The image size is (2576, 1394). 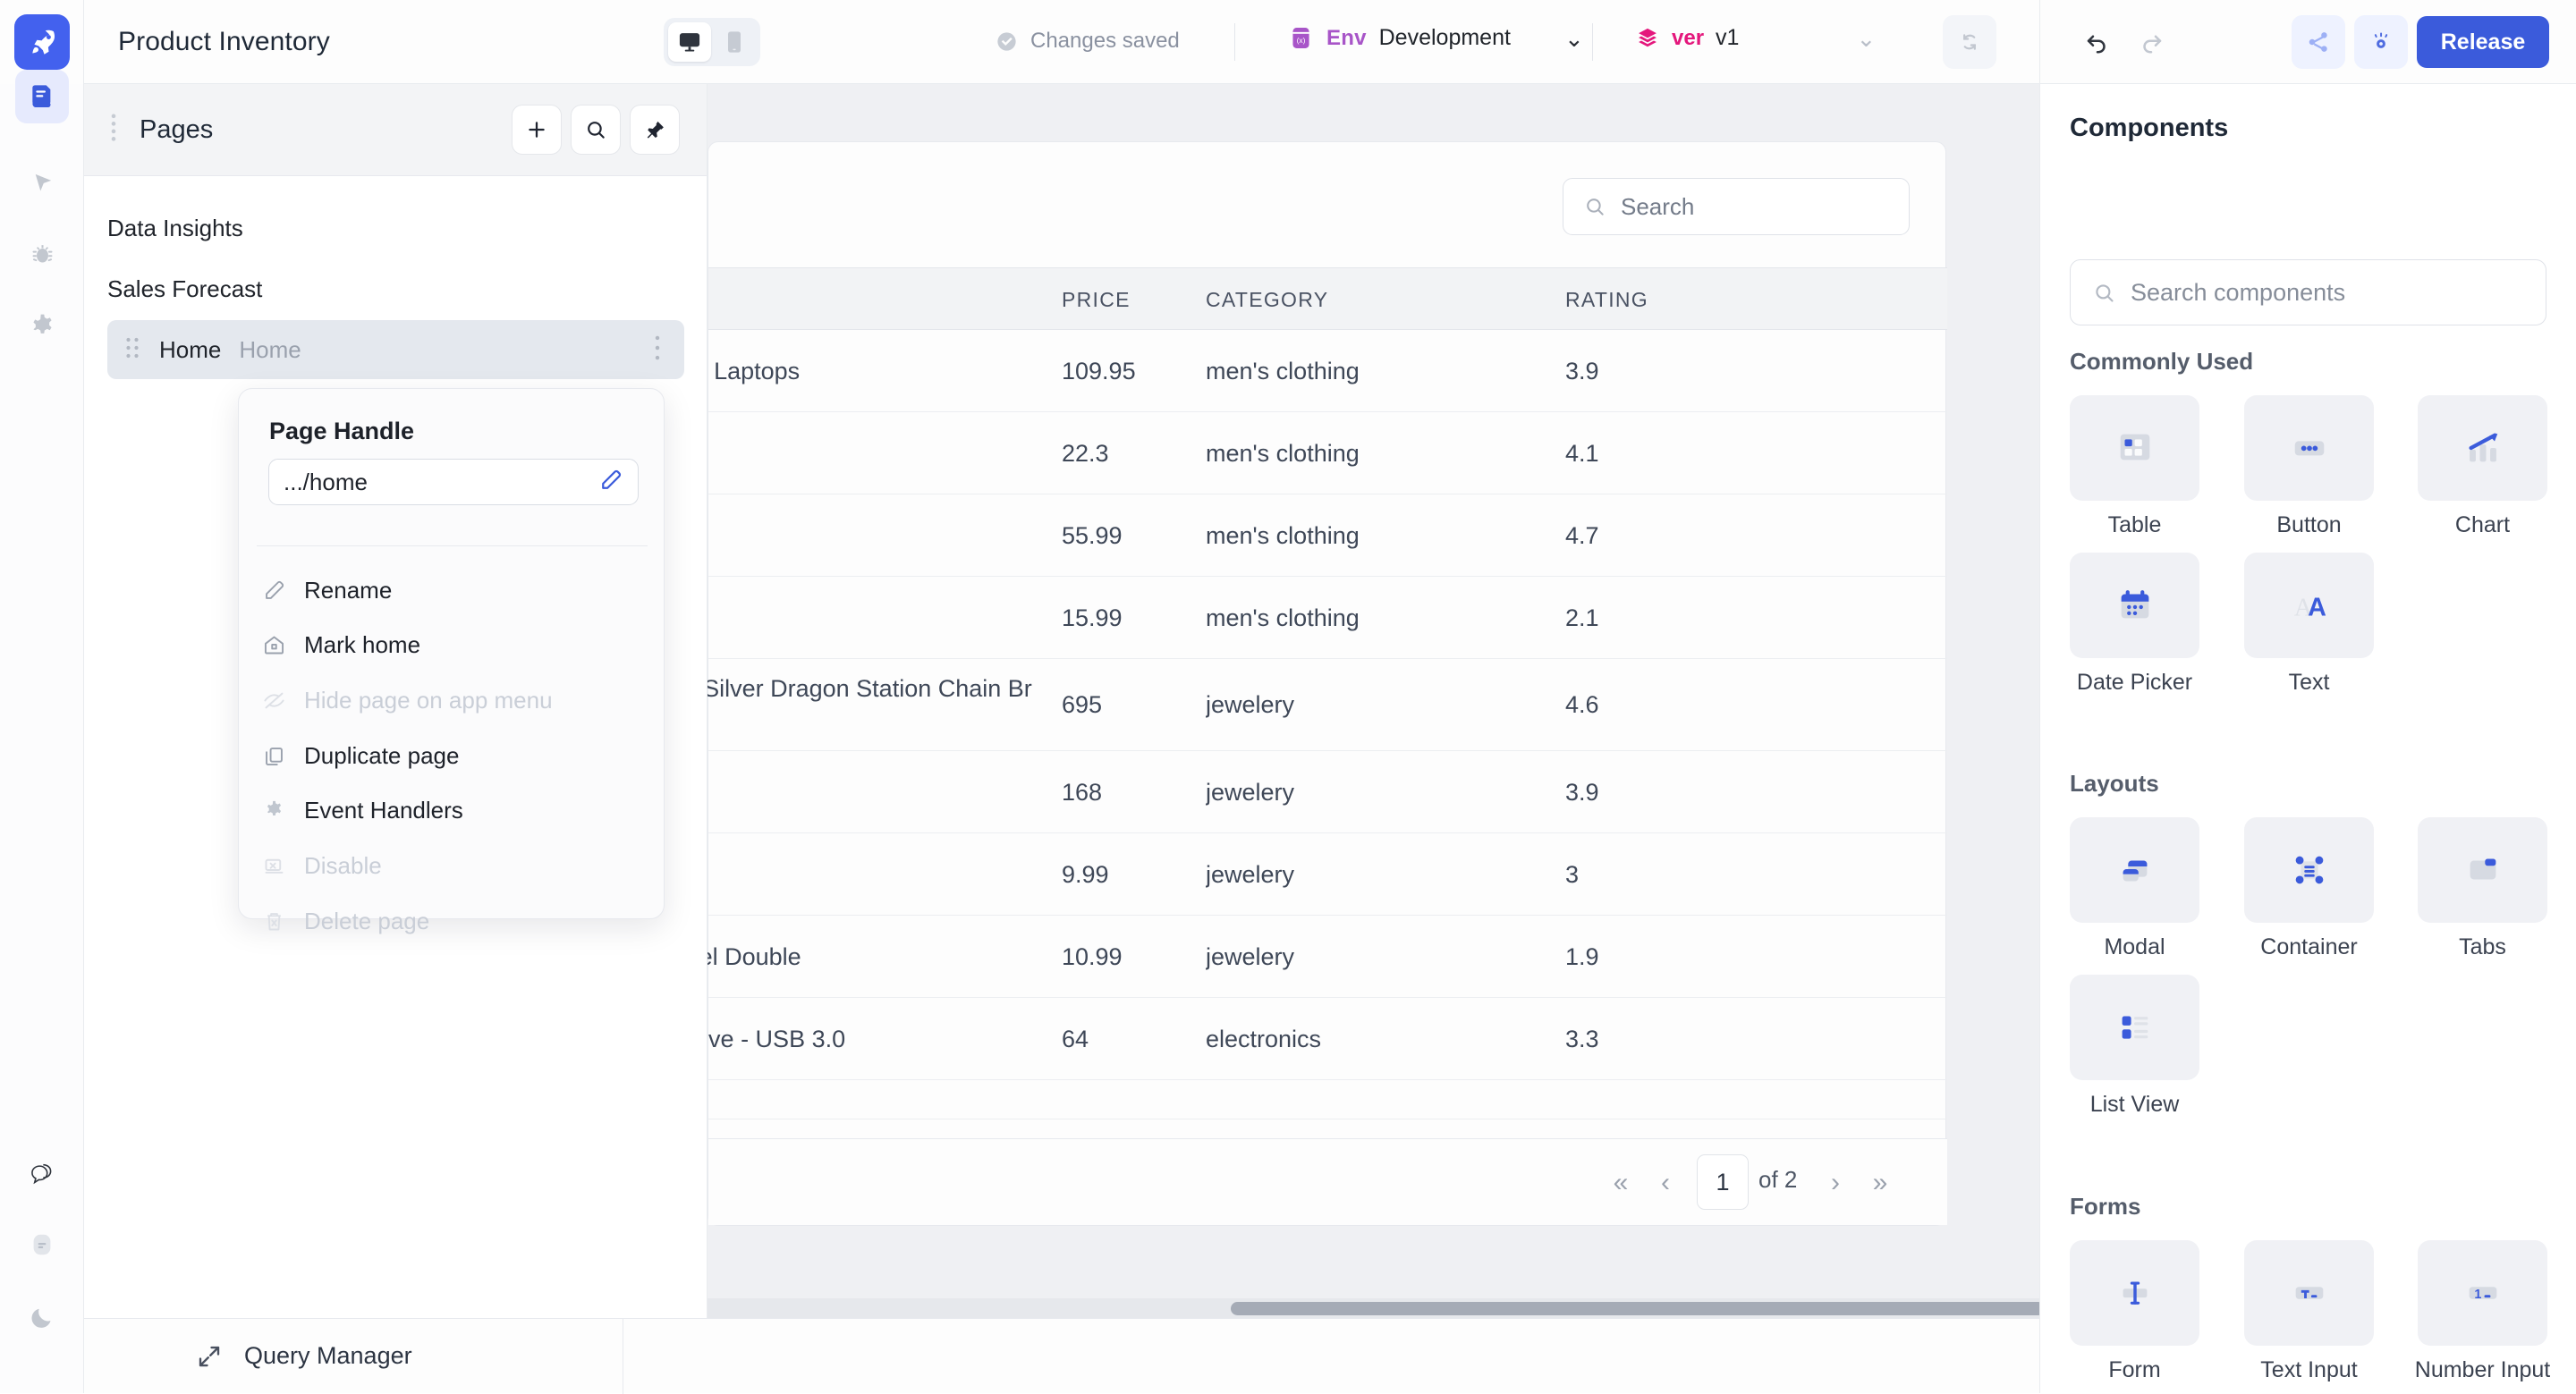 I want to click on table-row: 55.99 men's clothing 4.7, so click(x=1327, y=535).